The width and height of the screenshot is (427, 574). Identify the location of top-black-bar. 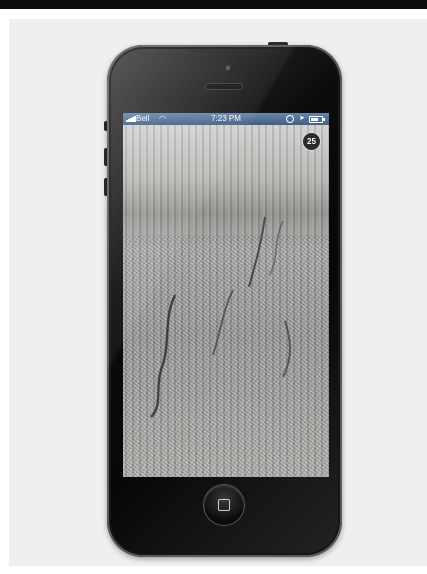
(213, 4).